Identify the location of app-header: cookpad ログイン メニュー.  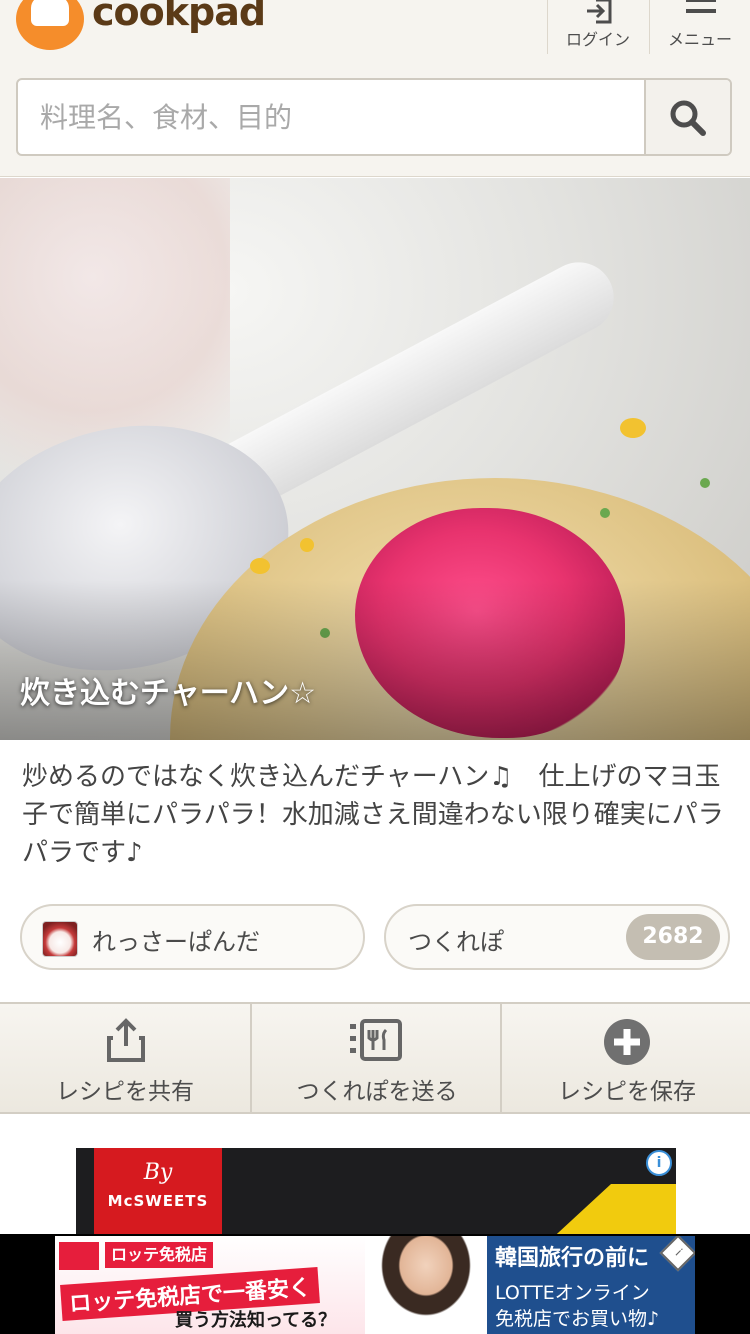
(375, 88).